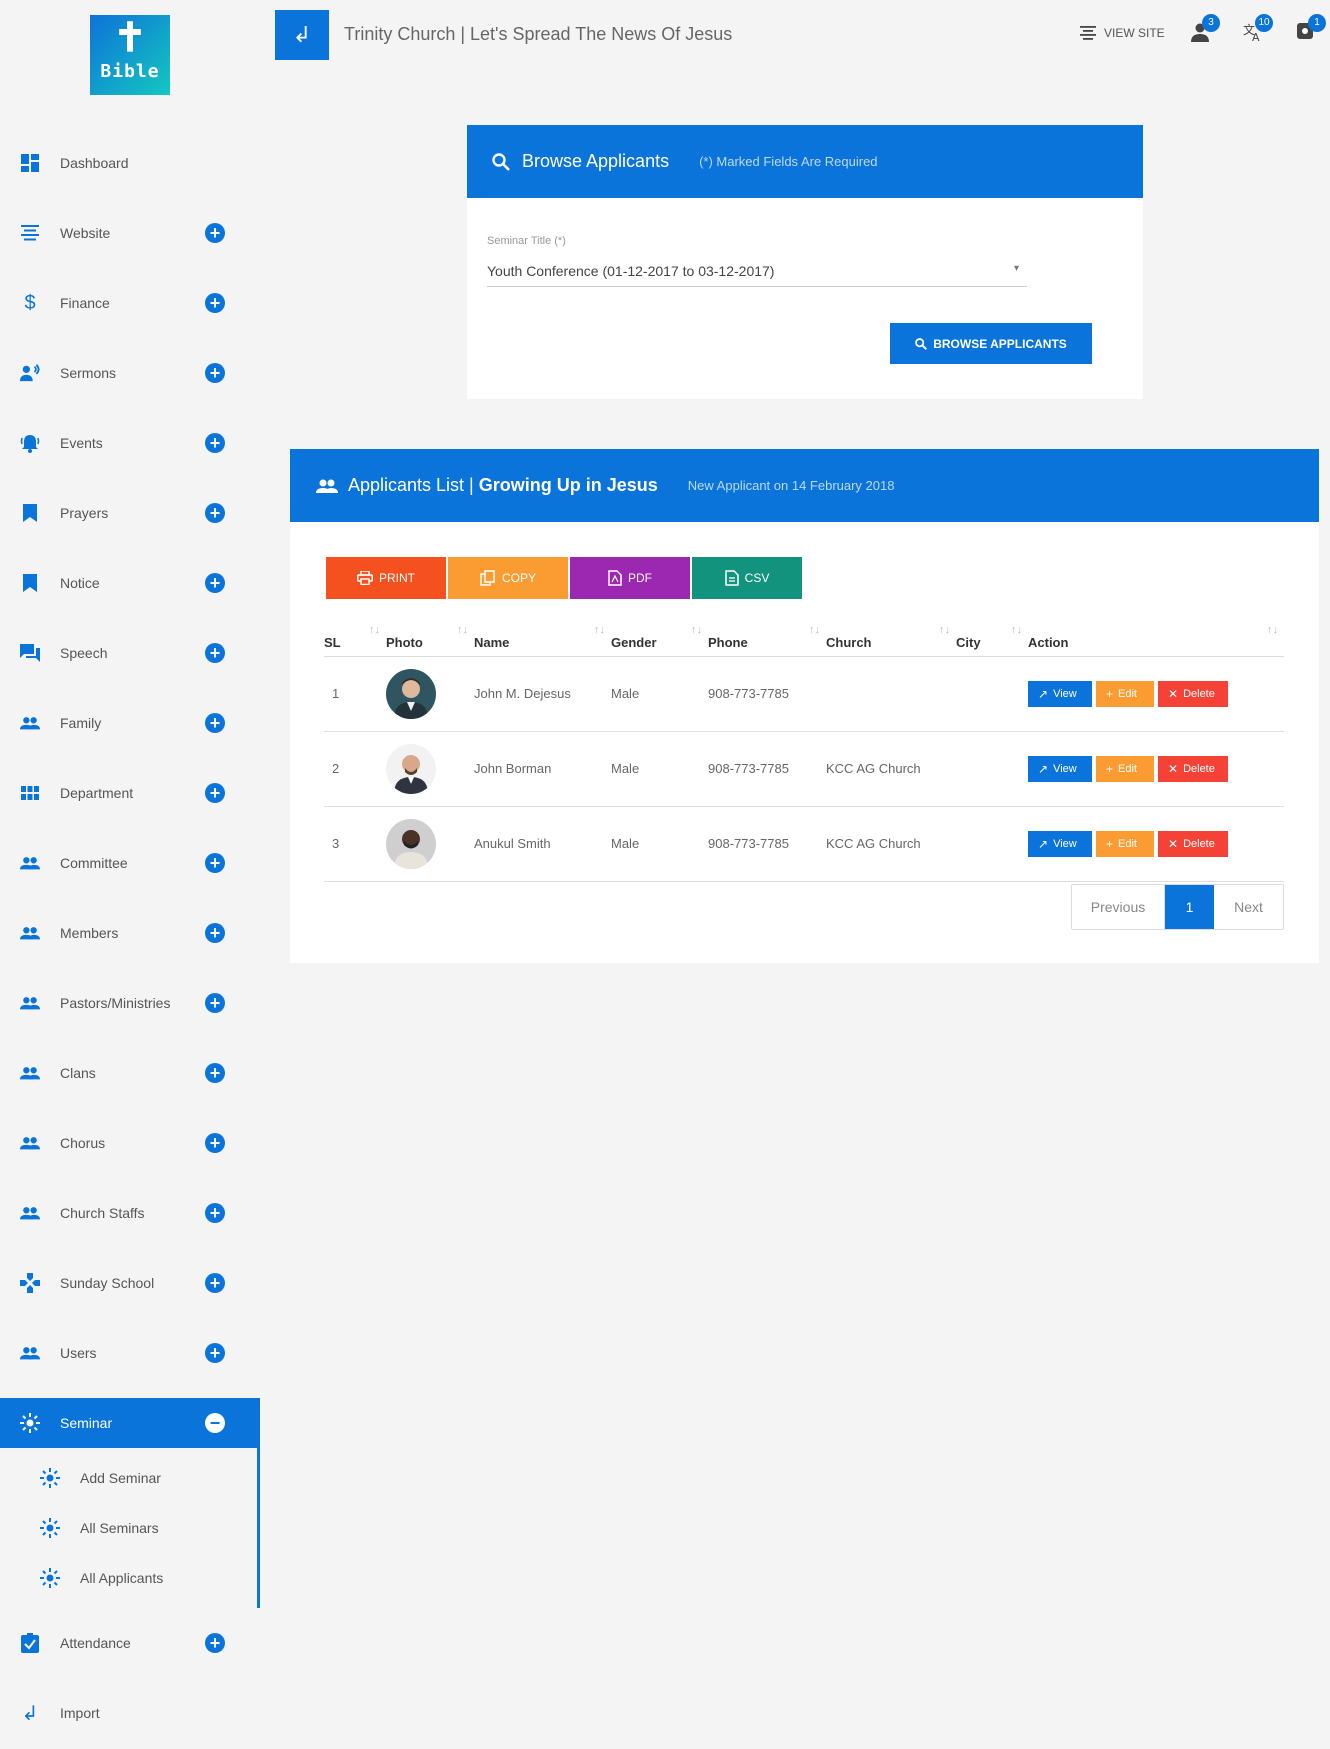  What do you see at coordinates (130, 373) in the screenshot?
I see `sidebar-item-sermons: Sermons +` at bounding box center [130, 373].